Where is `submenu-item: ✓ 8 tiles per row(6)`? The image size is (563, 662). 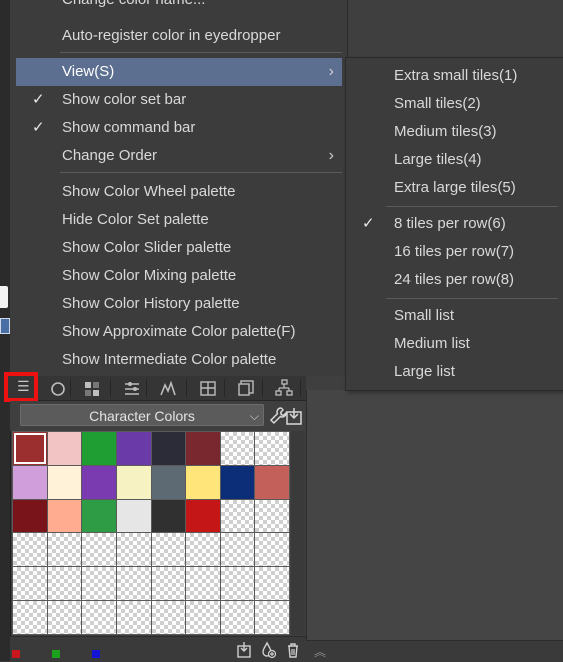 submenu-item: ✓ 8 tiles per row(6) is located at coordinates (454, 224).